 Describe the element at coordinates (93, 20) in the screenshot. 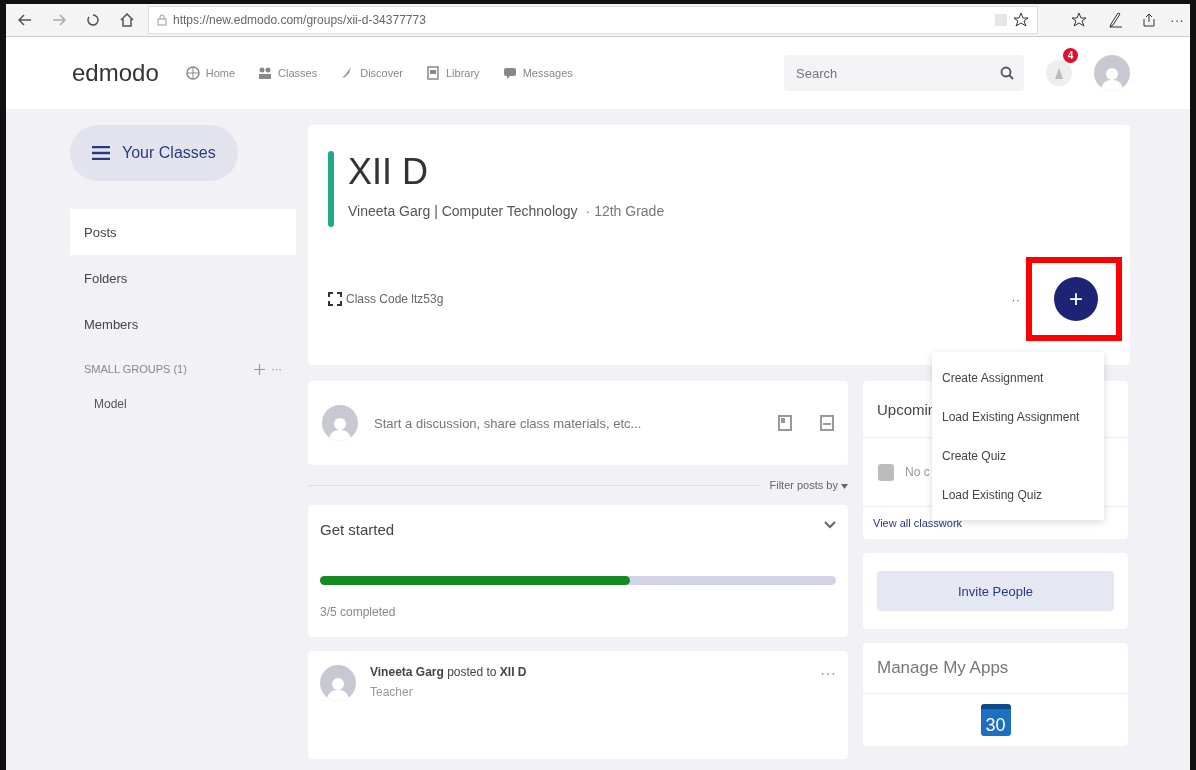

I see `refresh-icon` at that location.